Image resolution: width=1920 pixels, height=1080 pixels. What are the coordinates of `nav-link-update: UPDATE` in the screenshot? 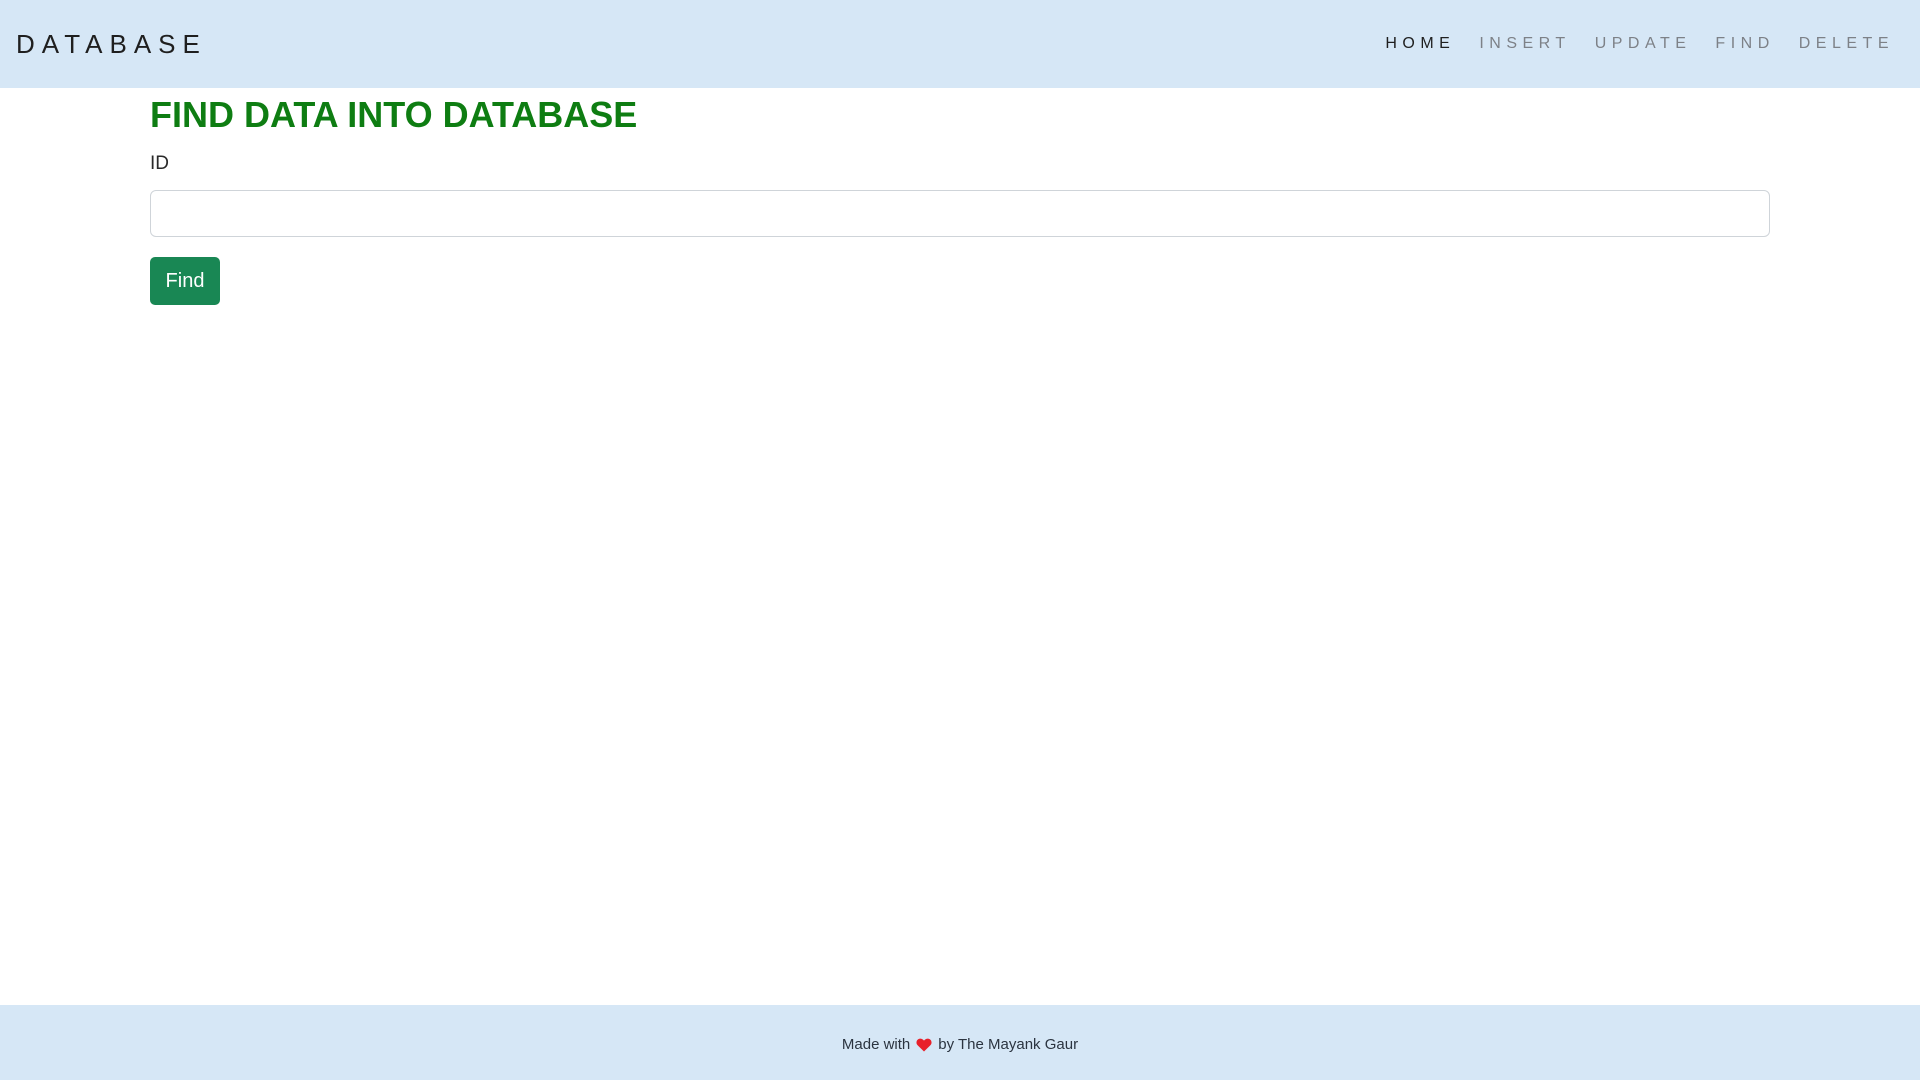 It's located at (1643, 44).